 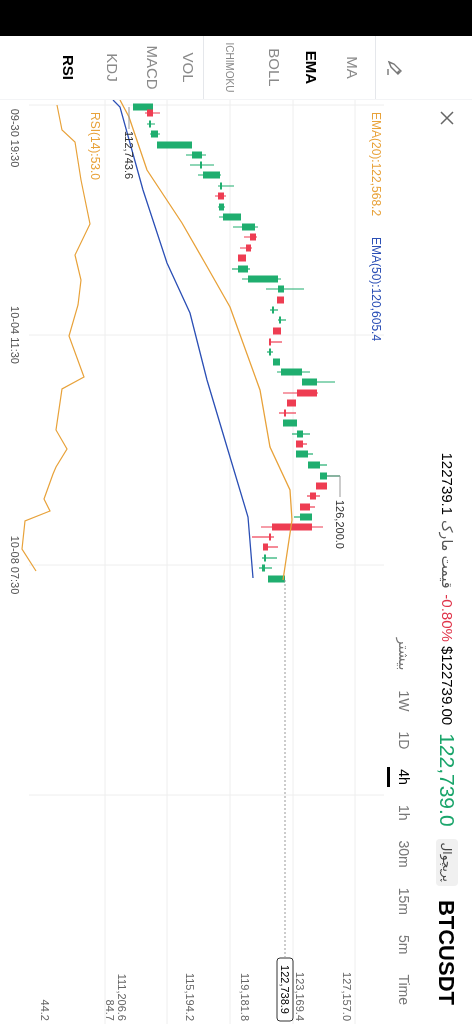 What do you see at coordinates (300, 996) in the screenshot?
I see `price-axis-label: 123,169.4` at bounding box center [300, 996].